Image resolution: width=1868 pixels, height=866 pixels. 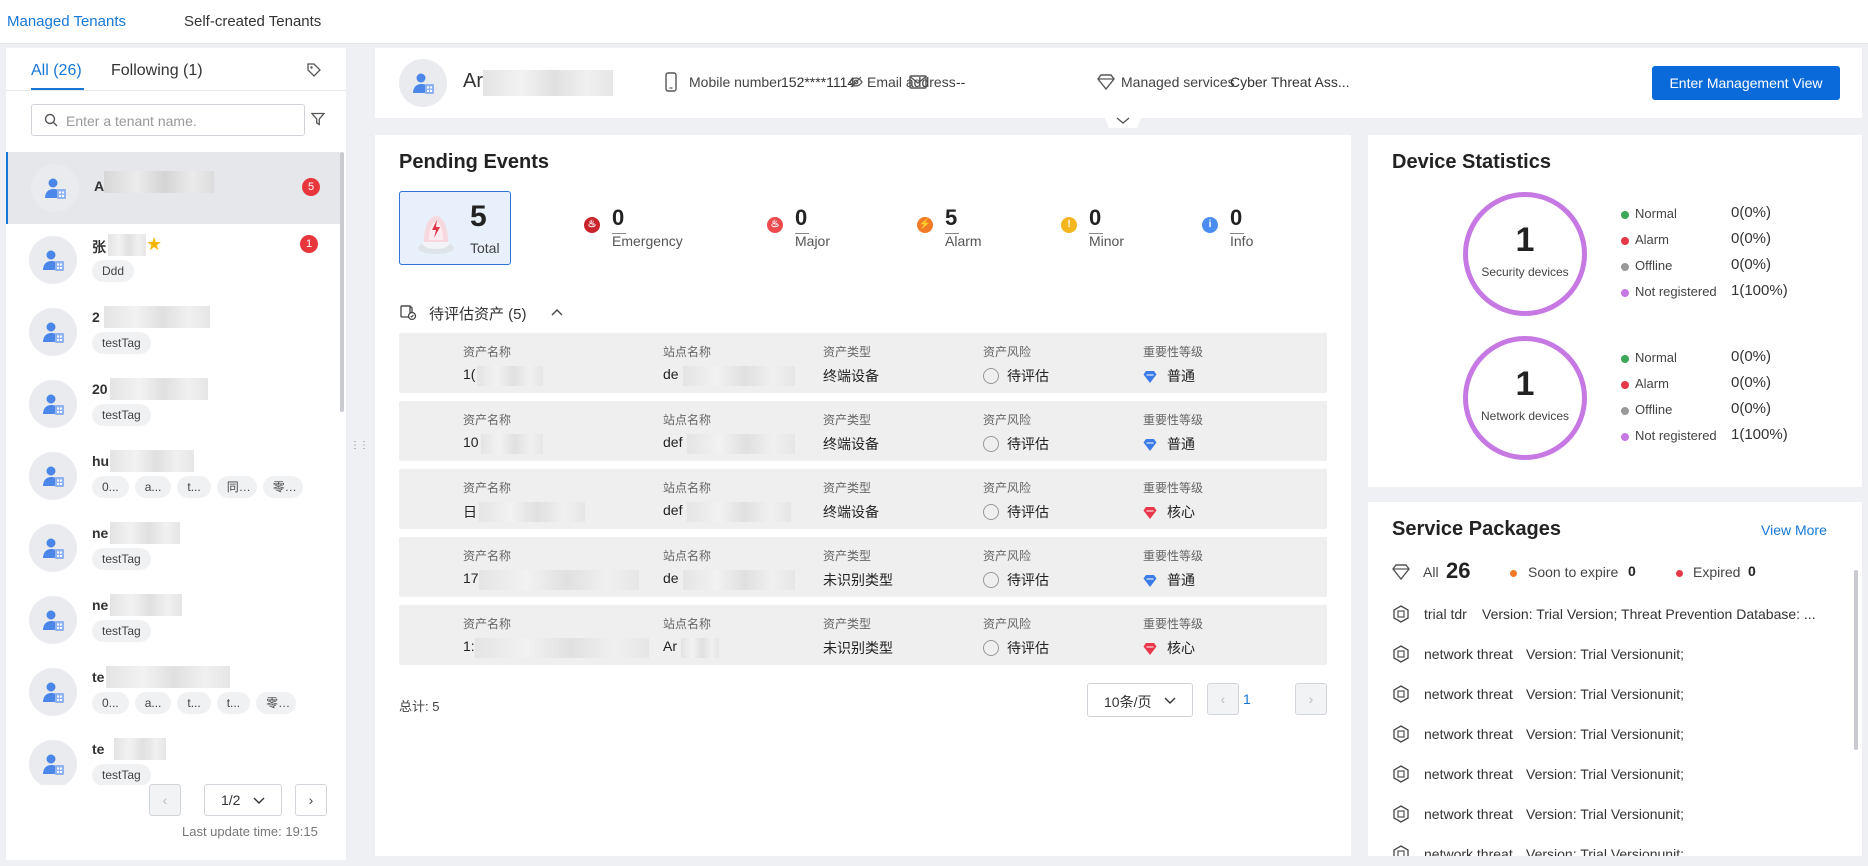 I want to click on asset-shield-icon, so click(x=408, y=313).